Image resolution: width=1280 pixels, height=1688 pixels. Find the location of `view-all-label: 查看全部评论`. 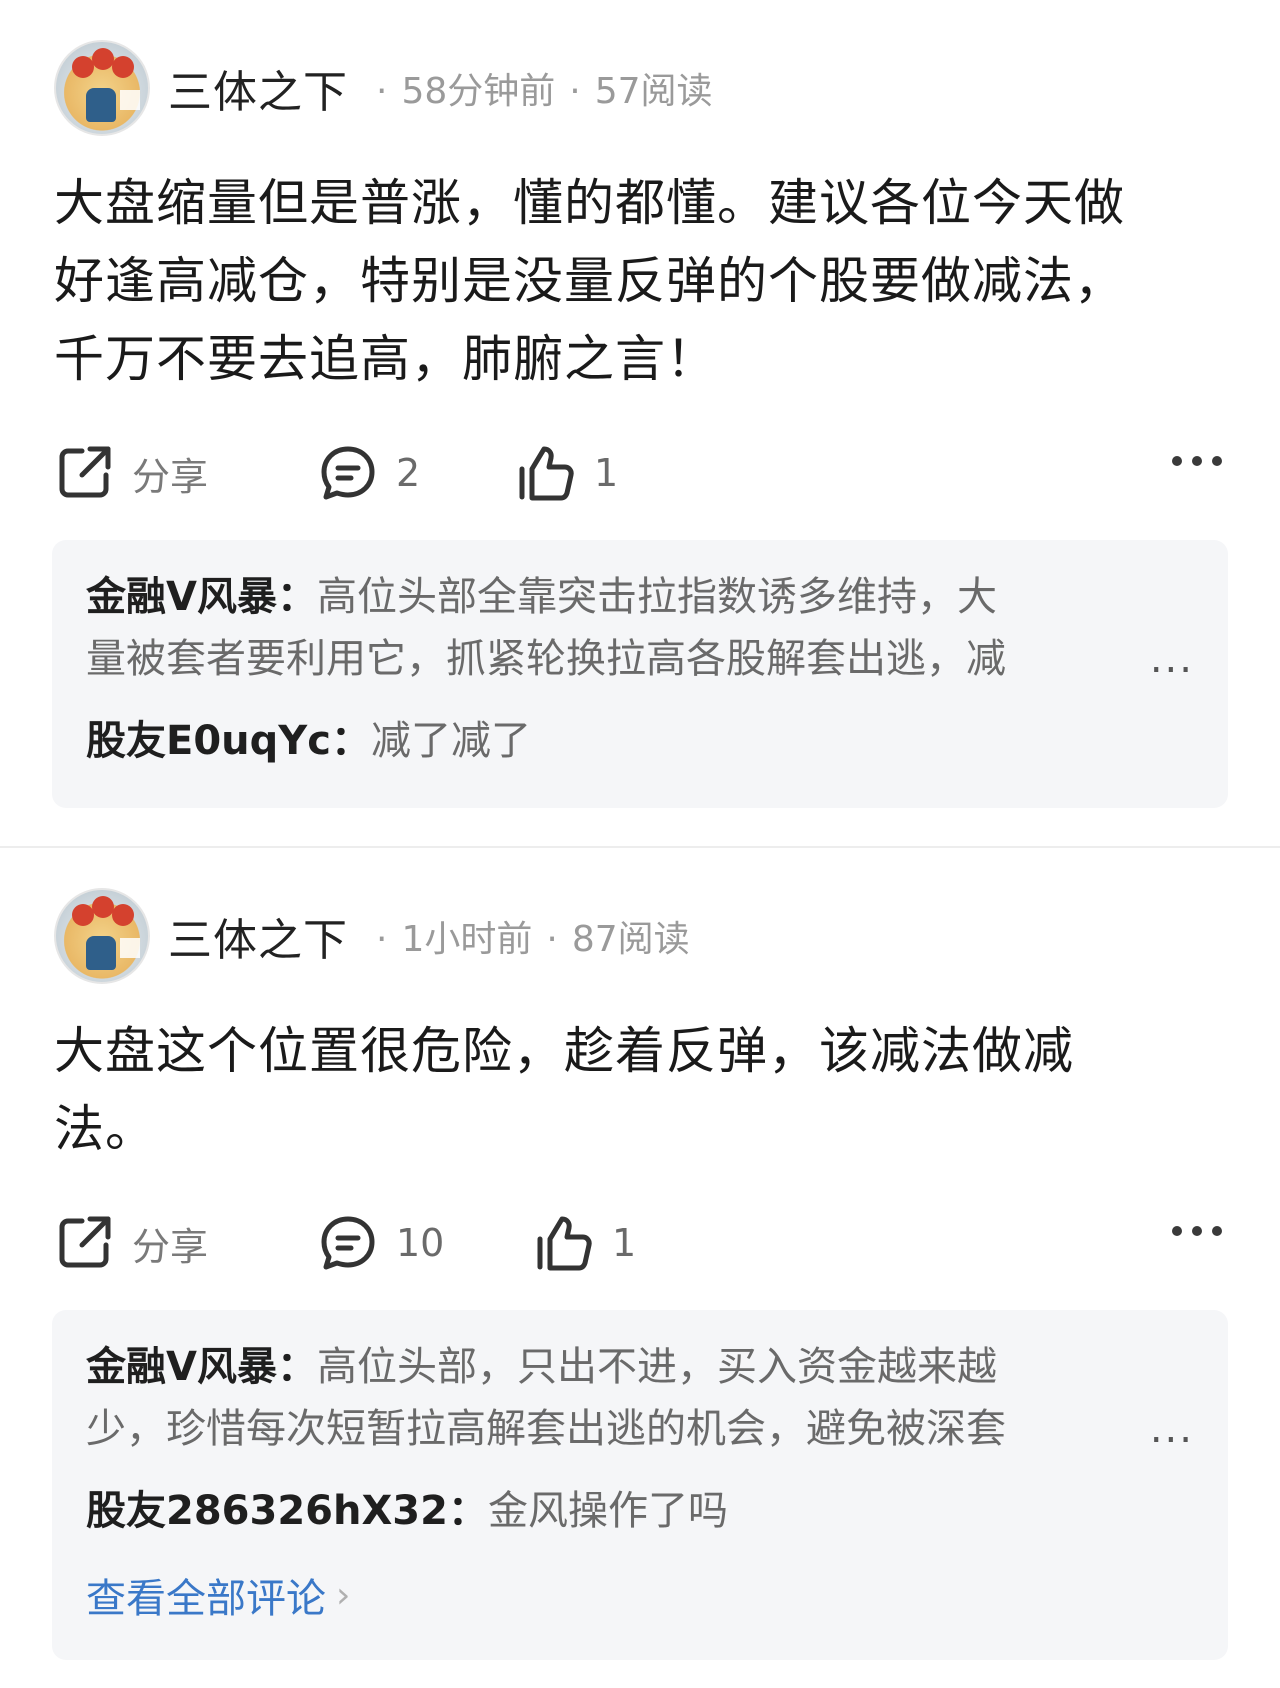

view-all-label: 查看全部评论 is located at coordinates (206, 1599).